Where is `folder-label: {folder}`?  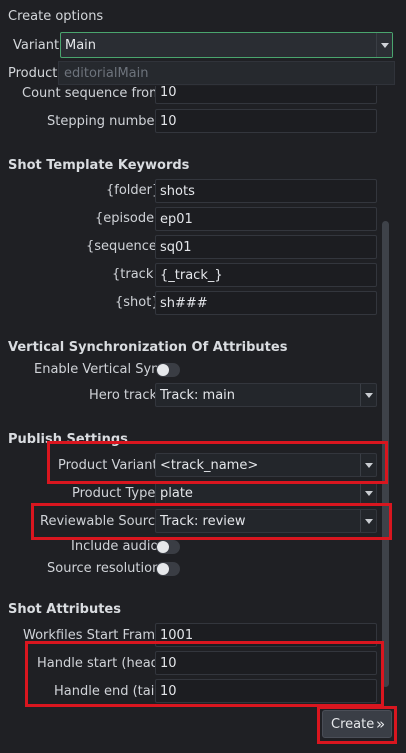 folder-label: {folder} is located at coordinates (133, 190).